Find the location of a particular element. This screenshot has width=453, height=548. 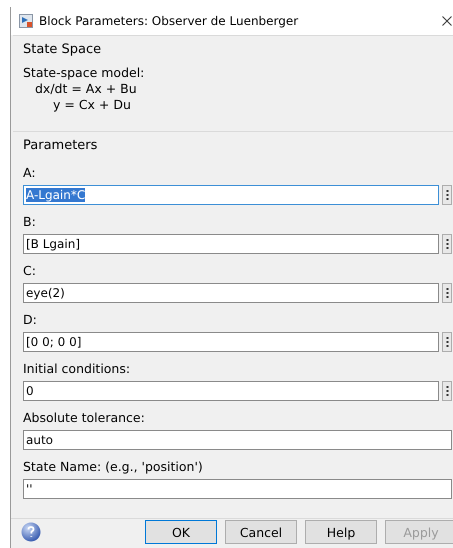

input-field: eye(2) is located at coordinates (231, 293).